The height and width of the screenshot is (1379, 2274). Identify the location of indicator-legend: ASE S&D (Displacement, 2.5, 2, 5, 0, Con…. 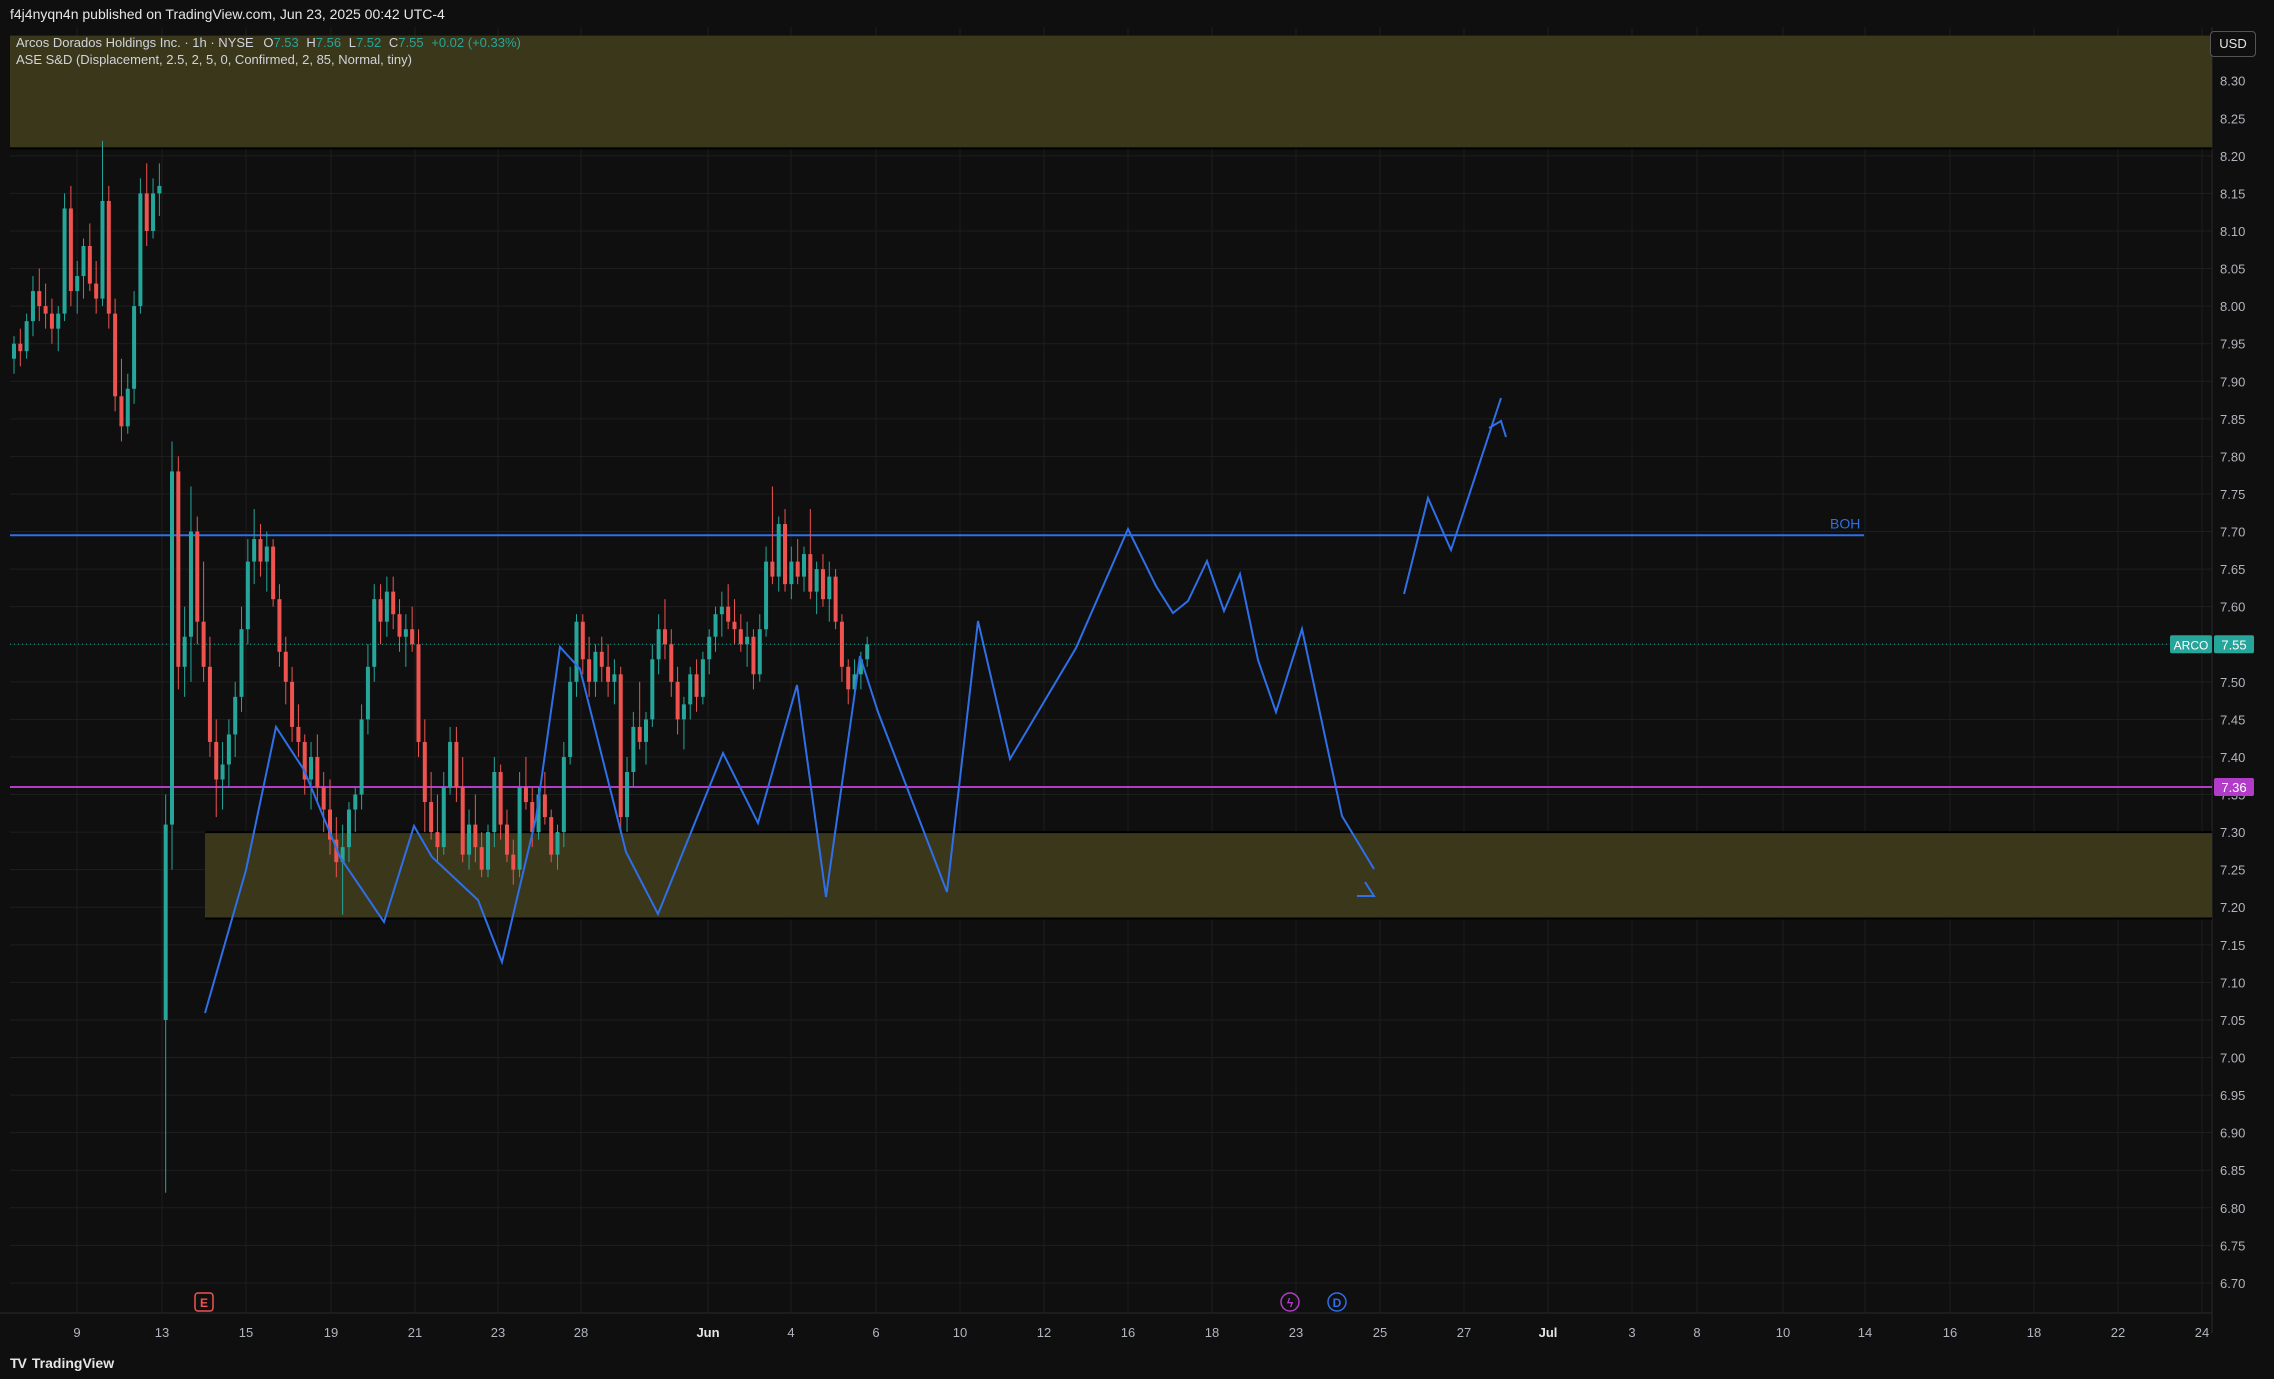
(268, 59).